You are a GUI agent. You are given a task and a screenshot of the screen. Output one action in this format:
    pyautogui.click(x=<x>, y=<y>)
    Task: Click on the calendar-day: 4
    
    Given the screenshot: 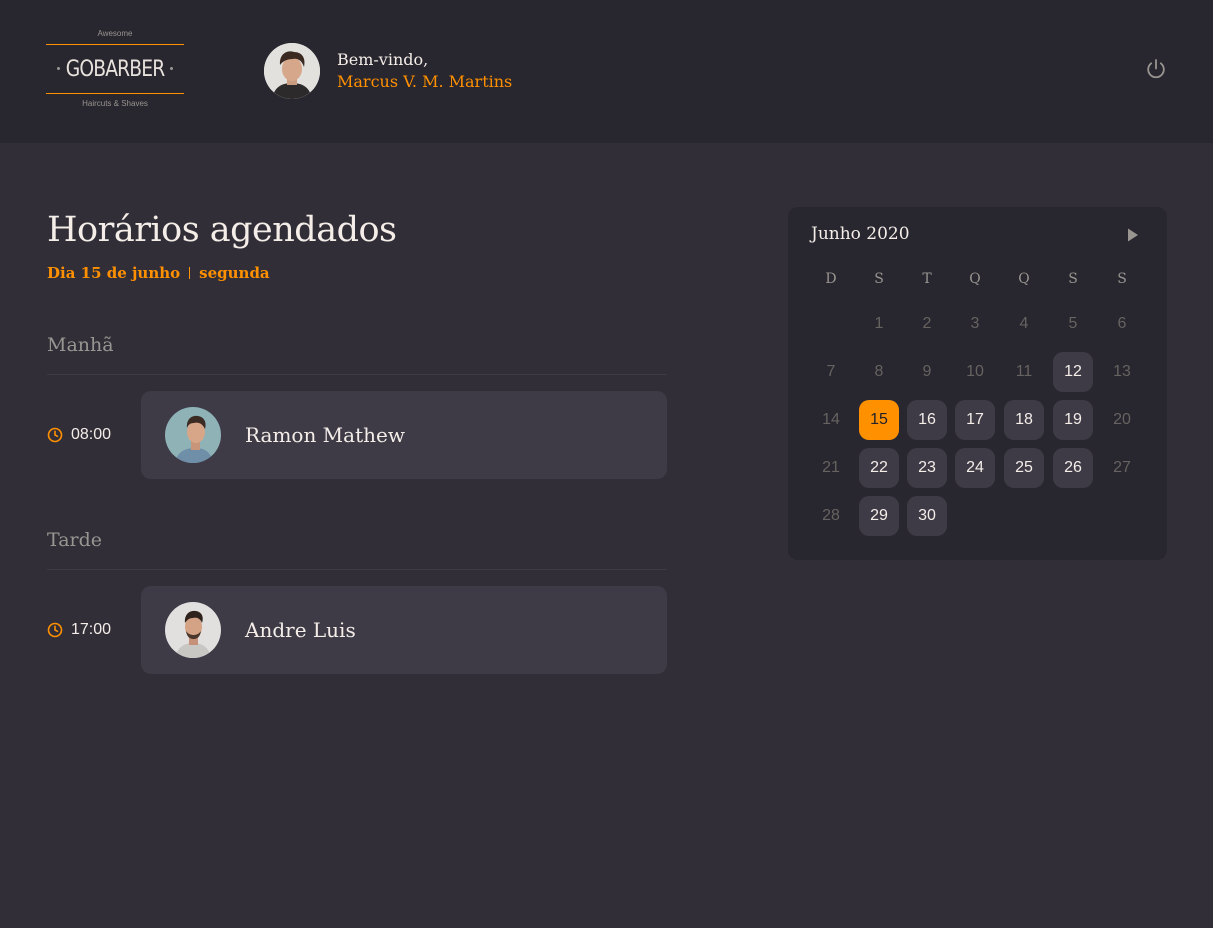 What is the action you would take?
    pyautogui.click(x=1024, y=323)
    